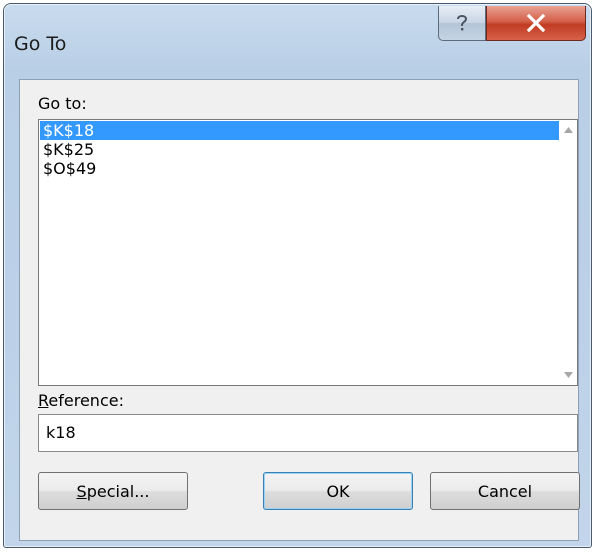 The image size is (599, 555). What do you see at coordinates (299, 168) in the screenshot?
I see `list-item: $O$49` at bounding box center [299, 168].